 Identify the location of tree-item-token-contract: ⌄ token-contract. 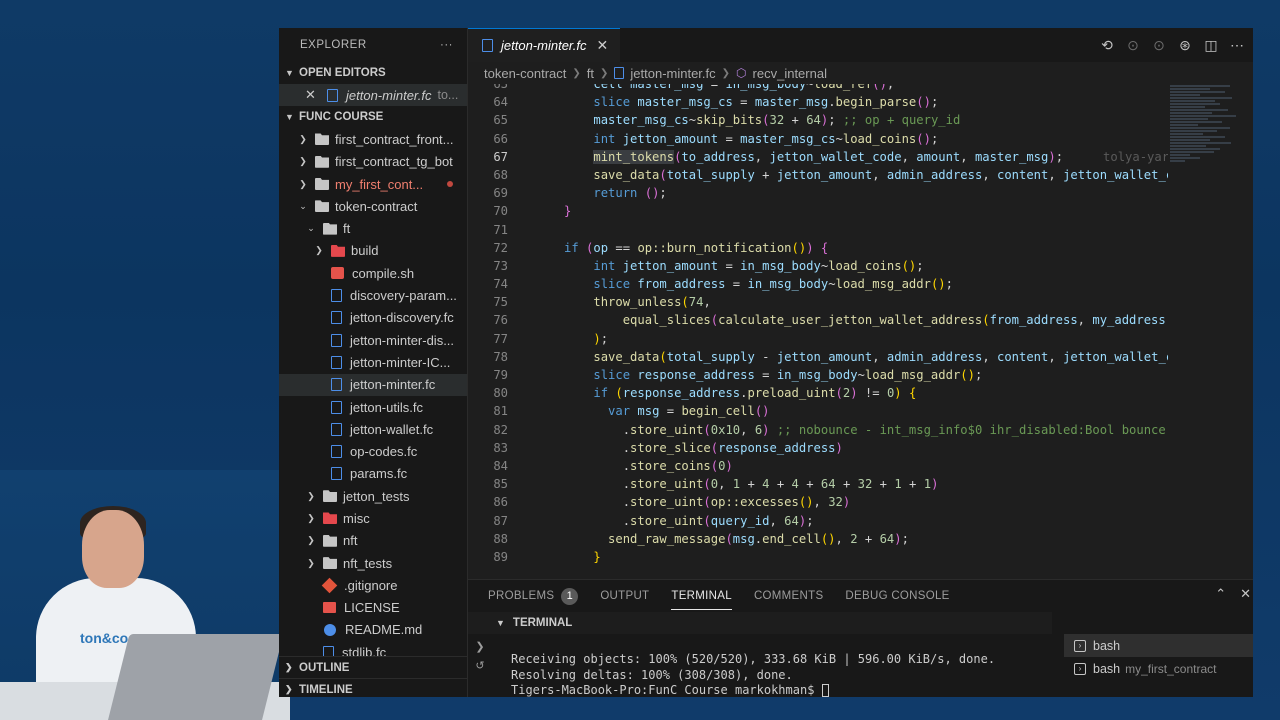
(373, 206).